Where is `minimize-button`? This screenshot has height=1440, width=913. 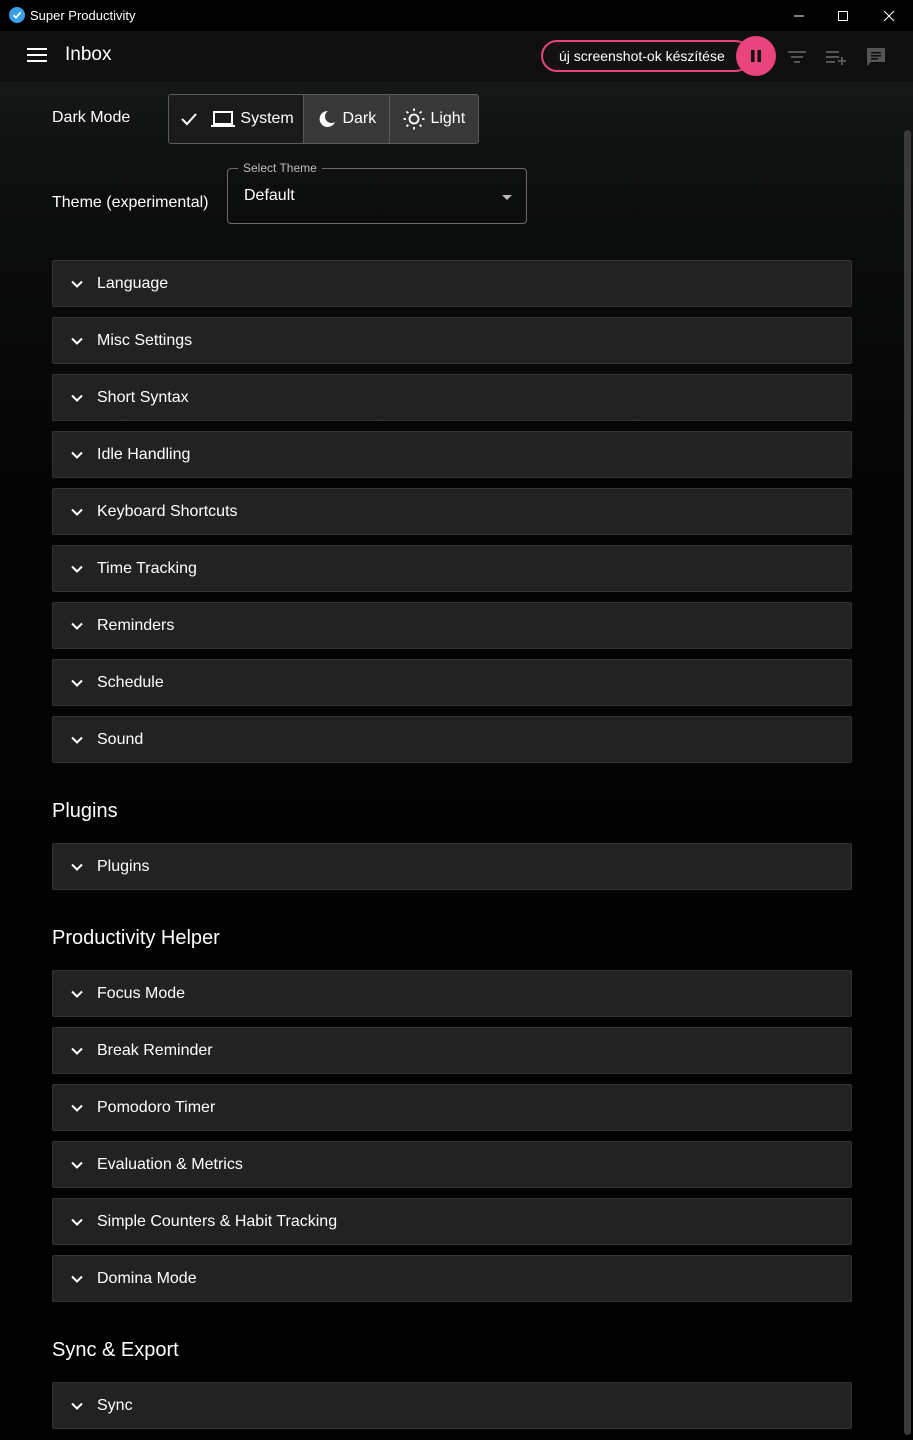
minimize-button is located at coordinates (799, 15).